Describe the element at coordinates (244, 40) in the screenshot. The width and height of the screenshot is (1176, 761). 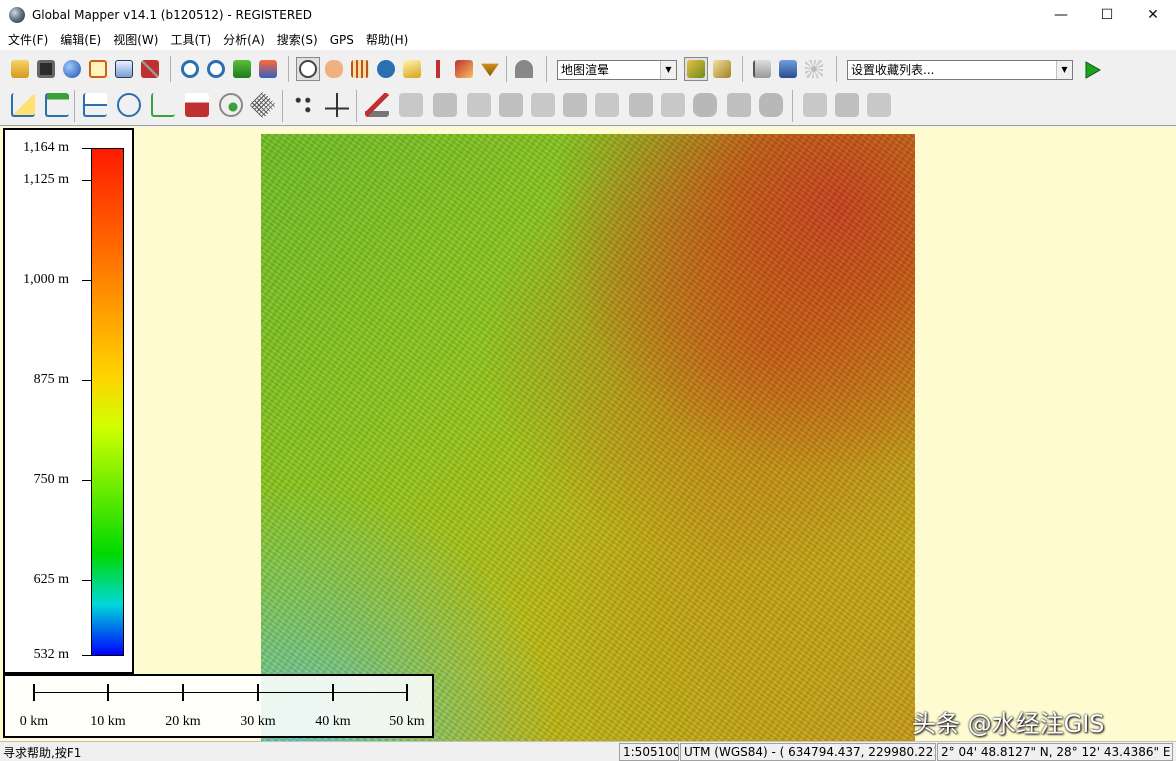
I see `menu-analysis: 分析(A)` at that location.